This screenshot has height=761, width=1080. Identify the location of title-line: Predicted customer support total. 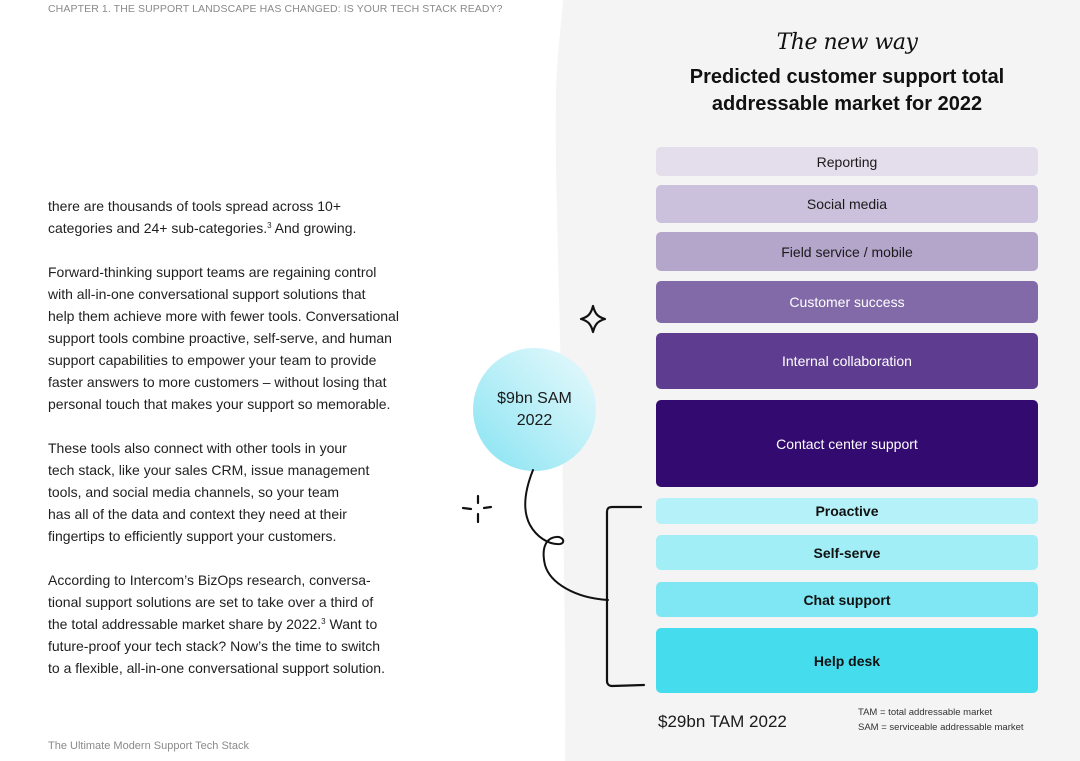
(847, 77).